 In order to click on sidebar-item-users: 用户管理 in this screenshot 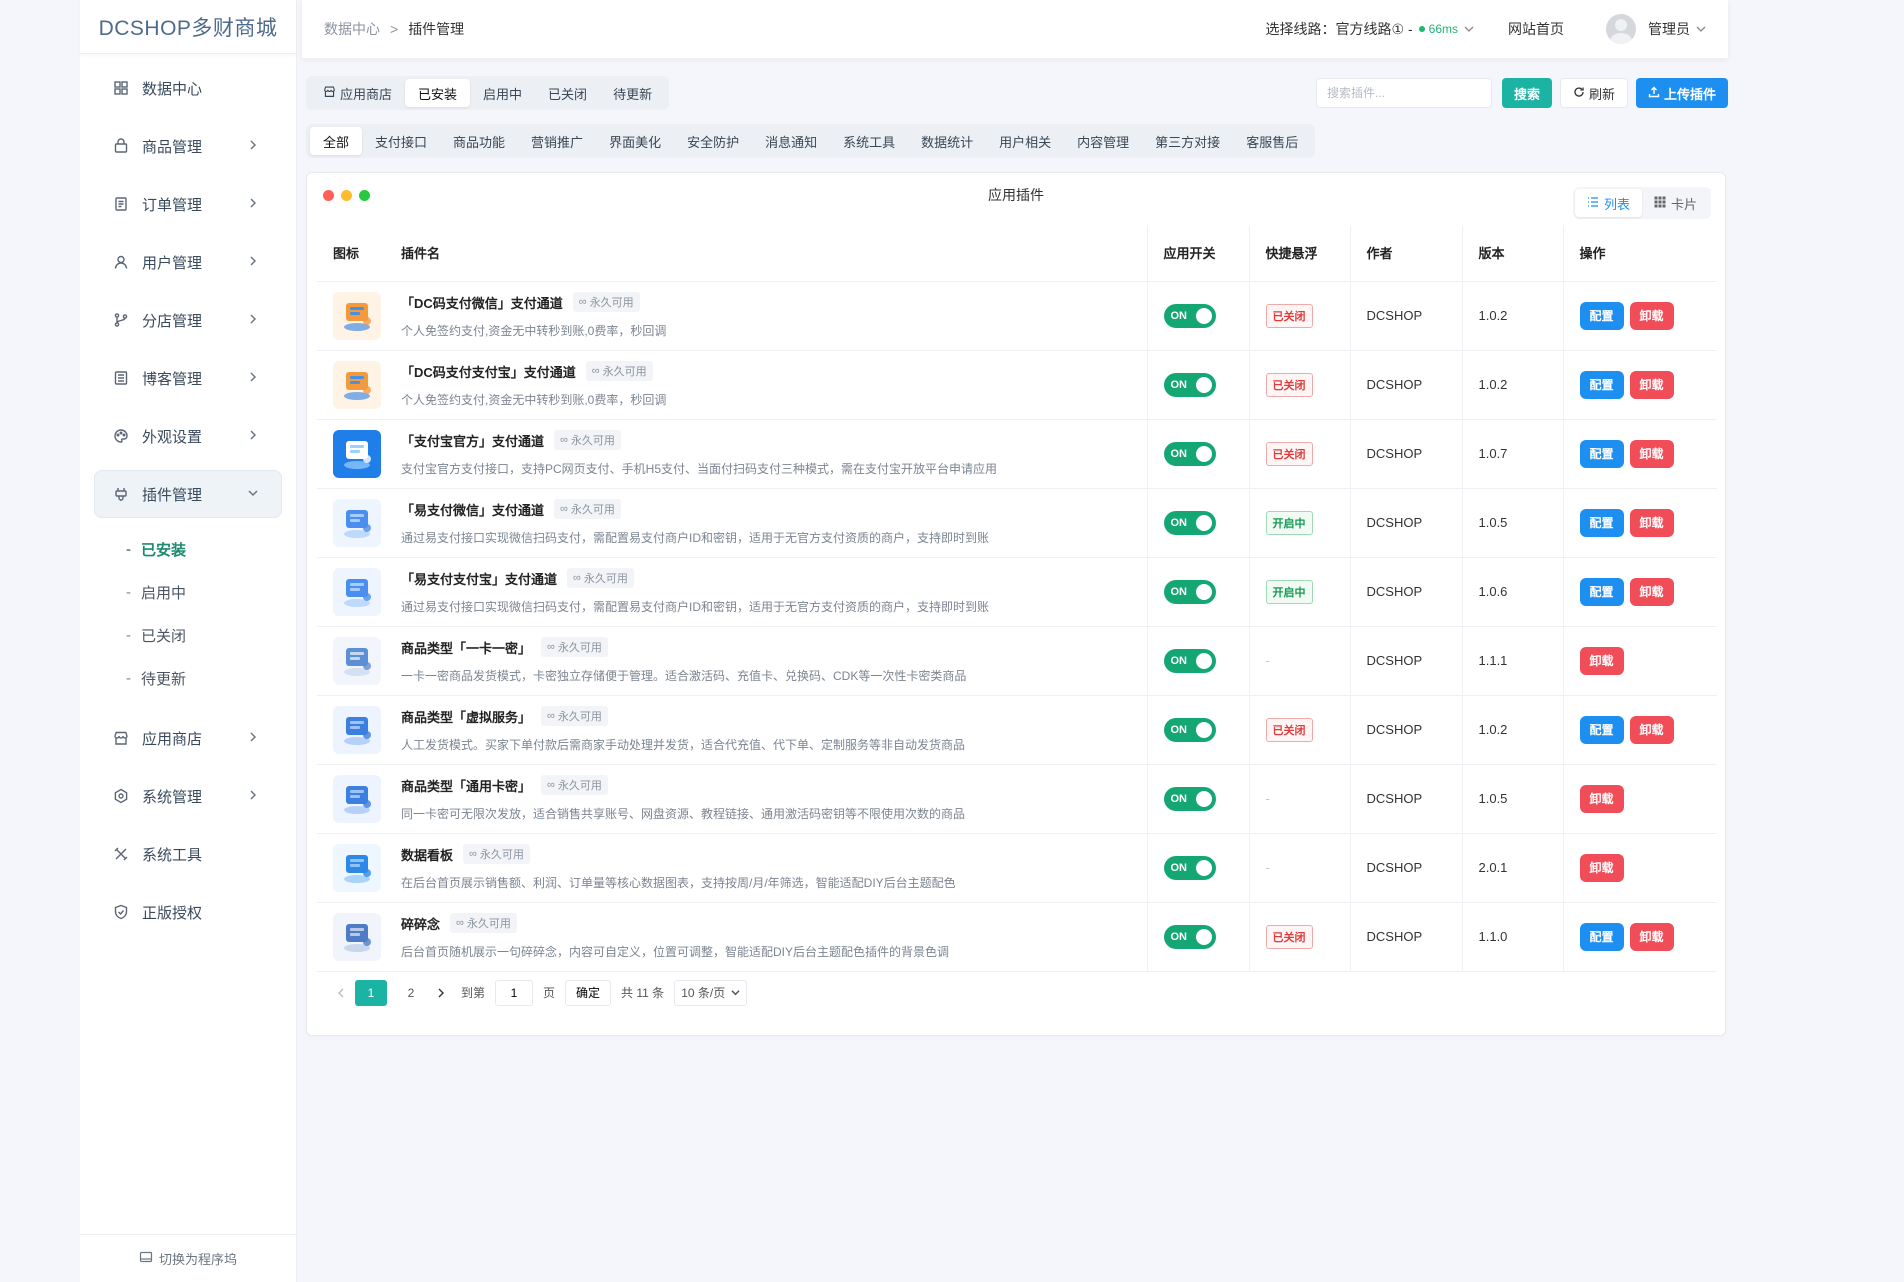, I will do `click(188, 262)`.